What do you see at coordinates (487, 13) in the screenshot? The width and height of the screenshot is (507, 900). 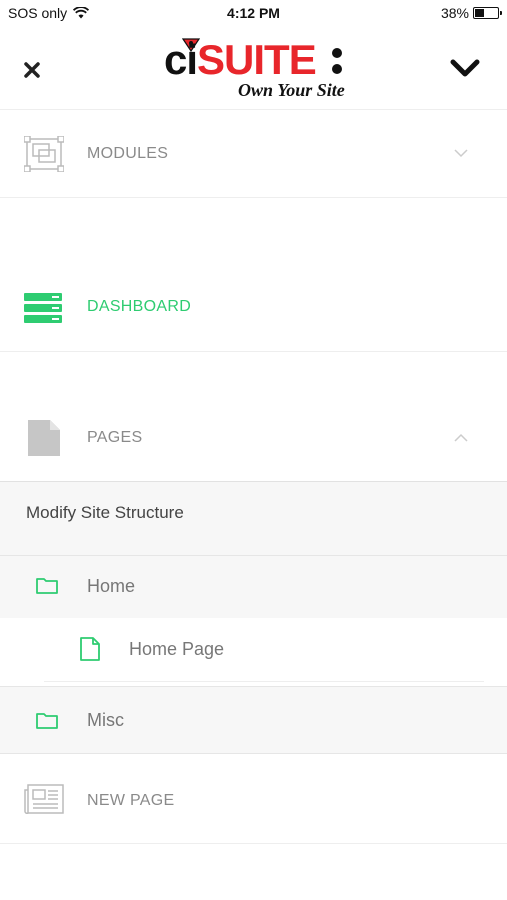 I see `battery-icon` at bounding box center [487, 13].